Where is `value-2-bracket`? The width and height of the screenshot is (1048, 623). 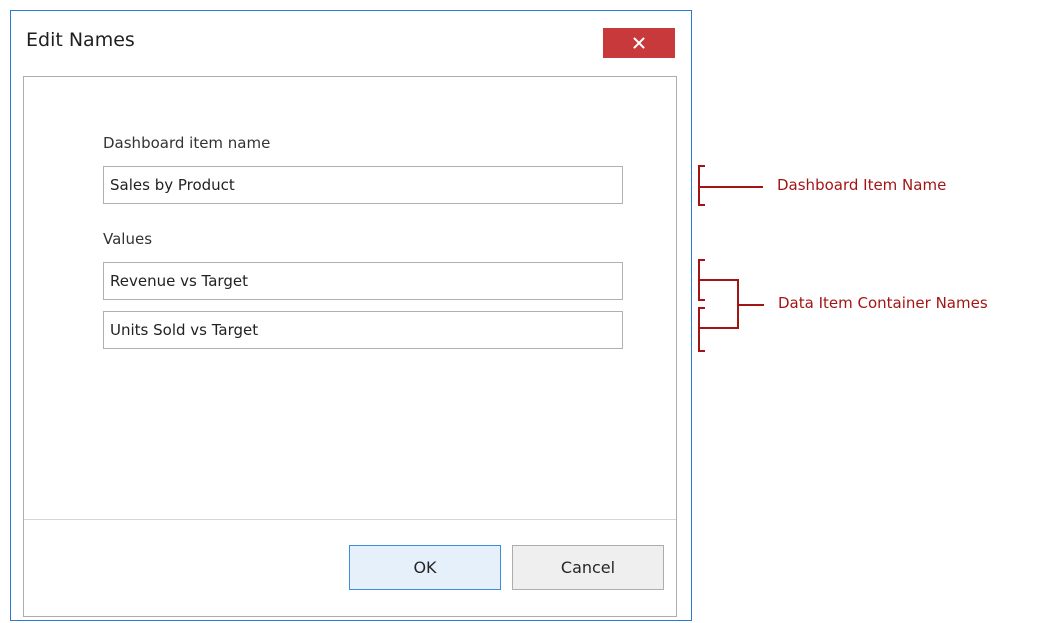
value-2-bracket is located at coordinates (701, 329).